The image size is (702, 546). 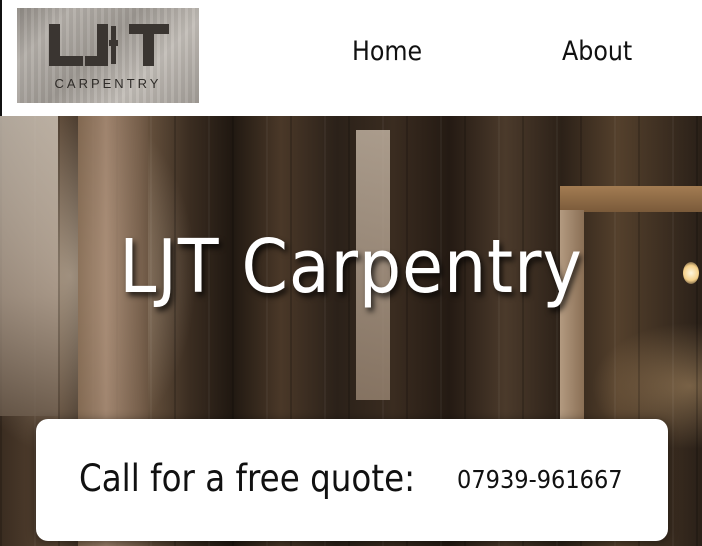 What do you see at coordinates (351, 267) in the screenshot?
I see `hero-title: LJT Carpentry` at bounding box center [351, 267].